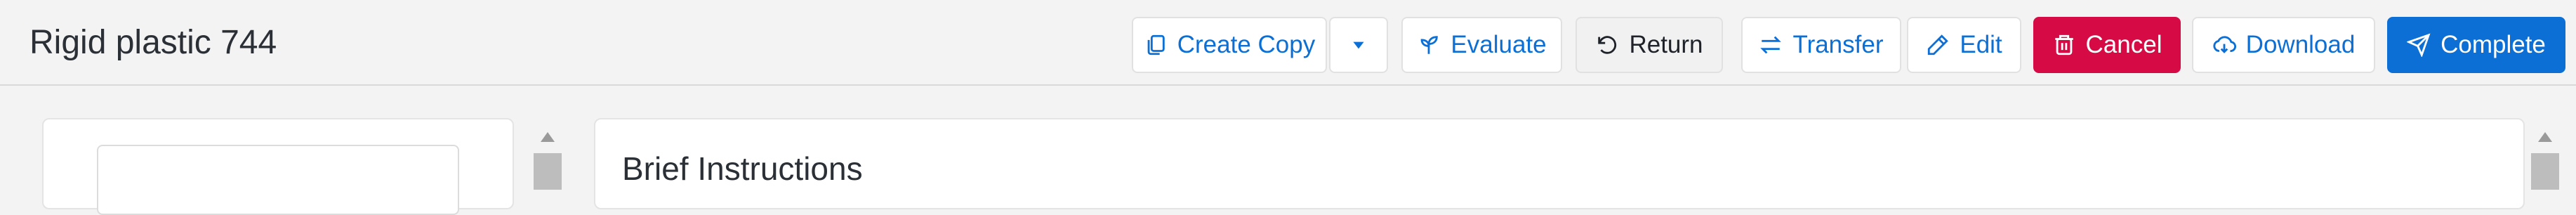 This screenshot has height=215, width=2576. What do you see at coordinates (278, 180) in the screenshot?
I see `left-panel-field` at bounding box center [278, 180].